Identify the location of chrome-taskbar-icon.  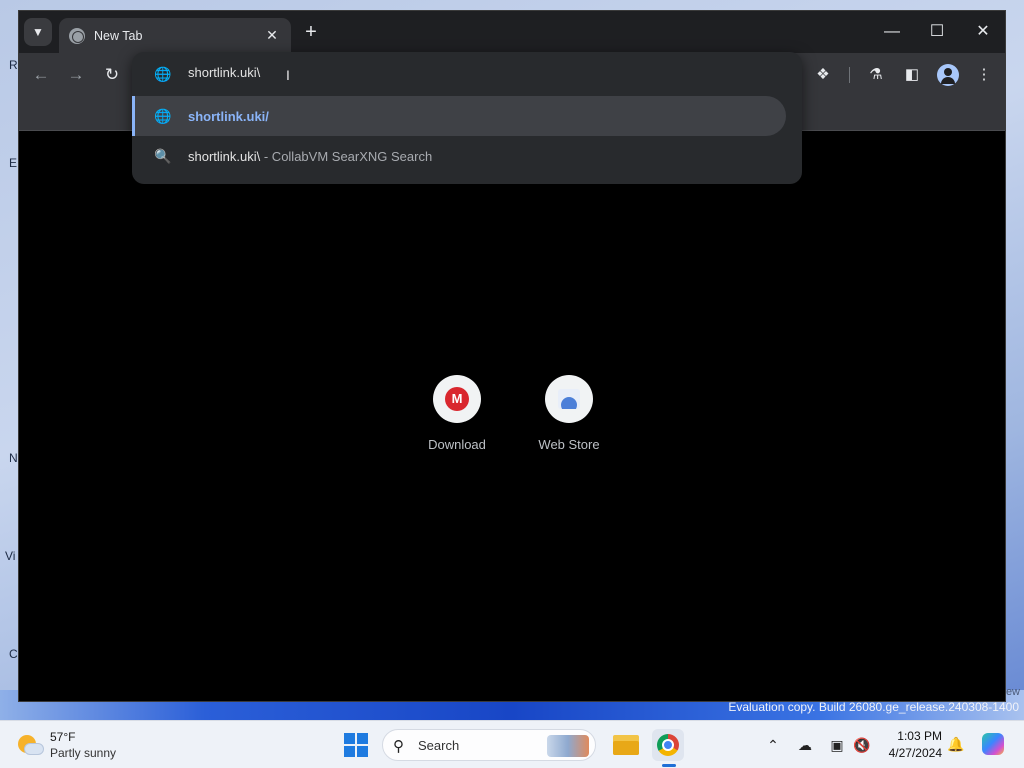
(668, 745).